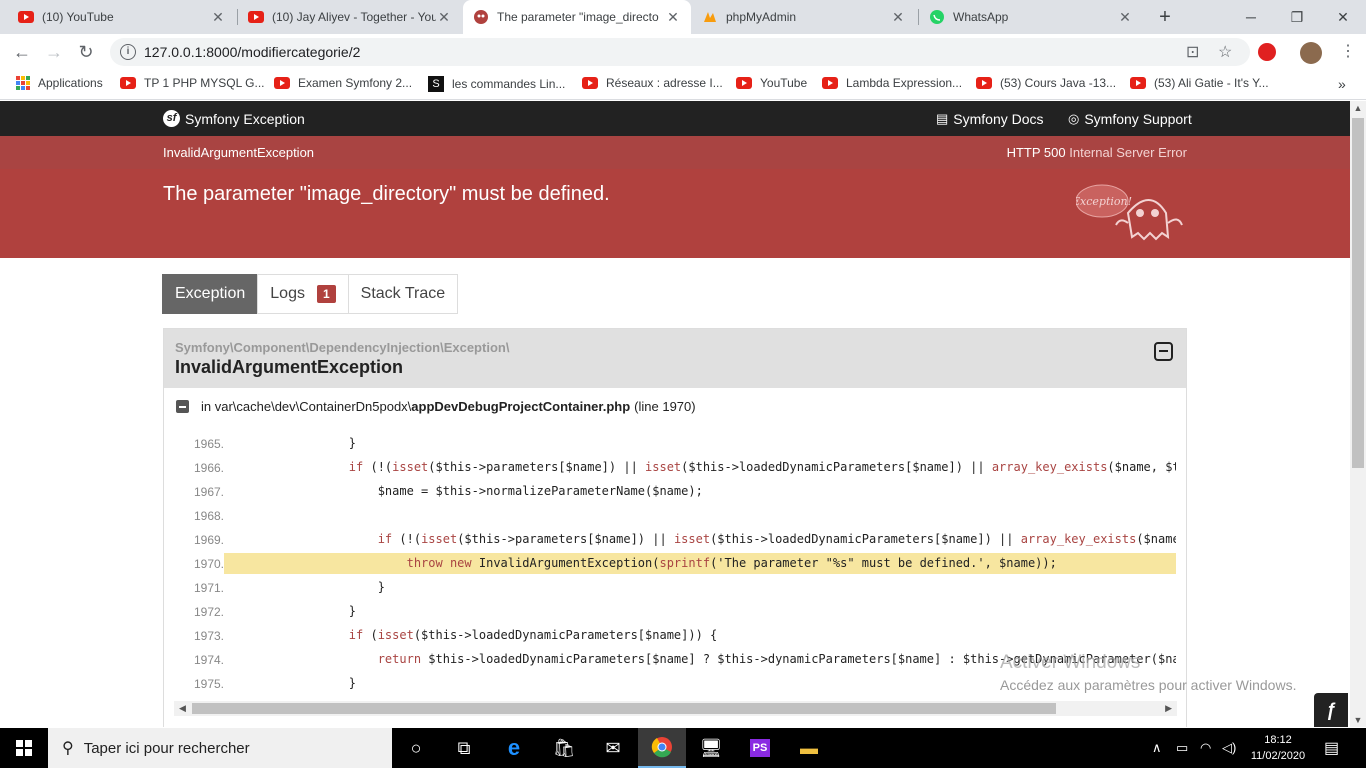 The width and height of the screenshot is (1366, 768). Describe the element at coordinates (670, 588) in the screenshot. I see `code-line: 1971. }` at that location.